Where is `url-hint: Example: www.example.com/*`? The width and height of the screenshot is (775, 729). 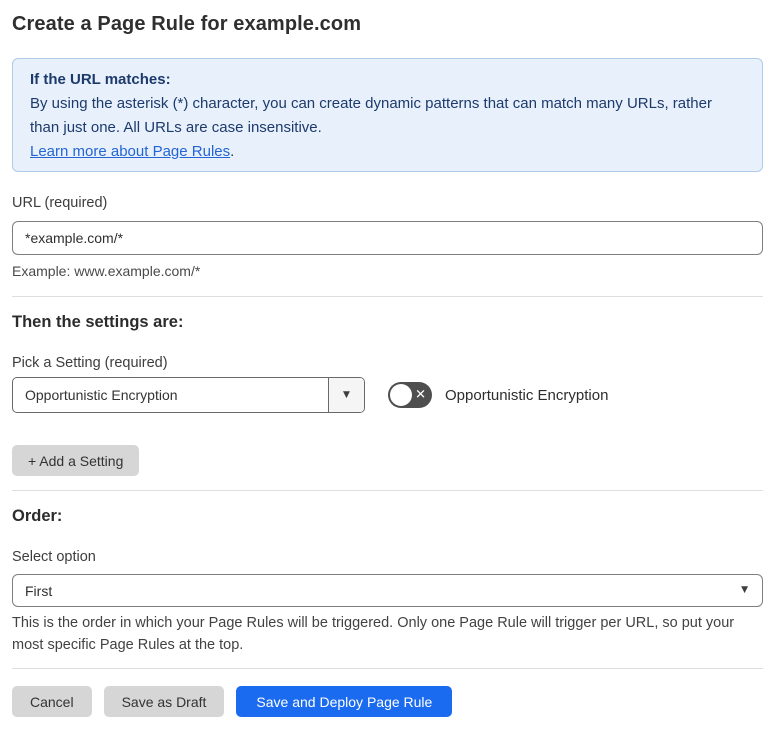 url-hint: Example: www.example.com/* is located at coordinates (106, 271).